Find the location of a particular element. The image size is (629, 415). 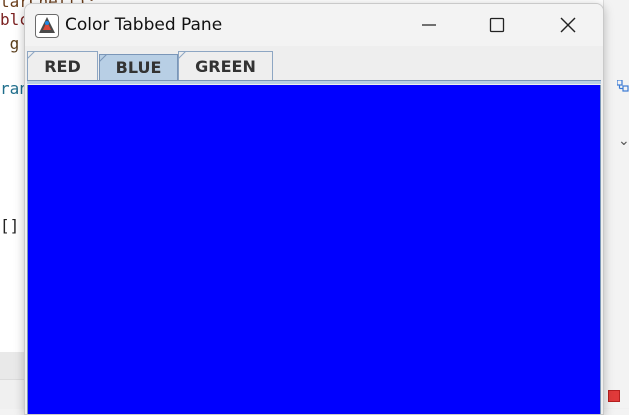

close-button is located at coordinates (568, 25).